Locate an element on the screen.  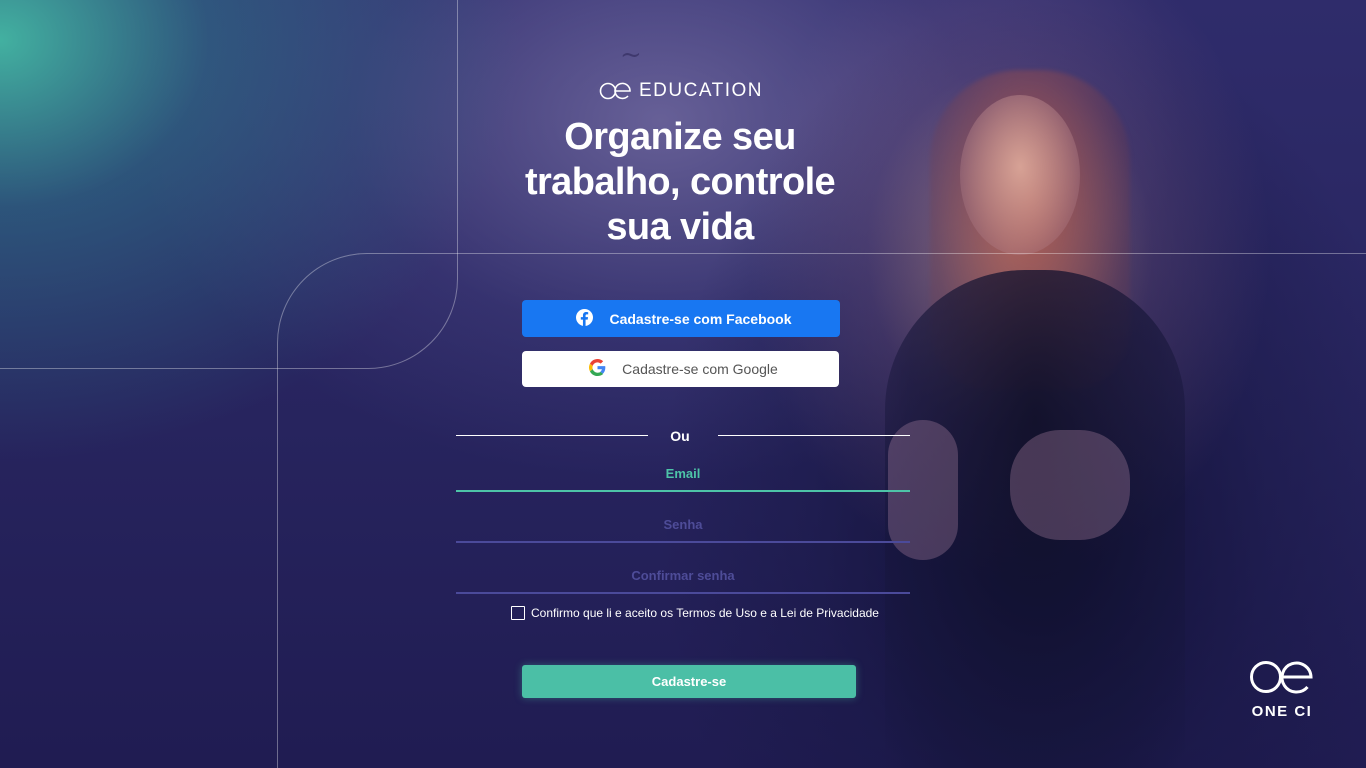
password-field is located at coordinates (683, 525).